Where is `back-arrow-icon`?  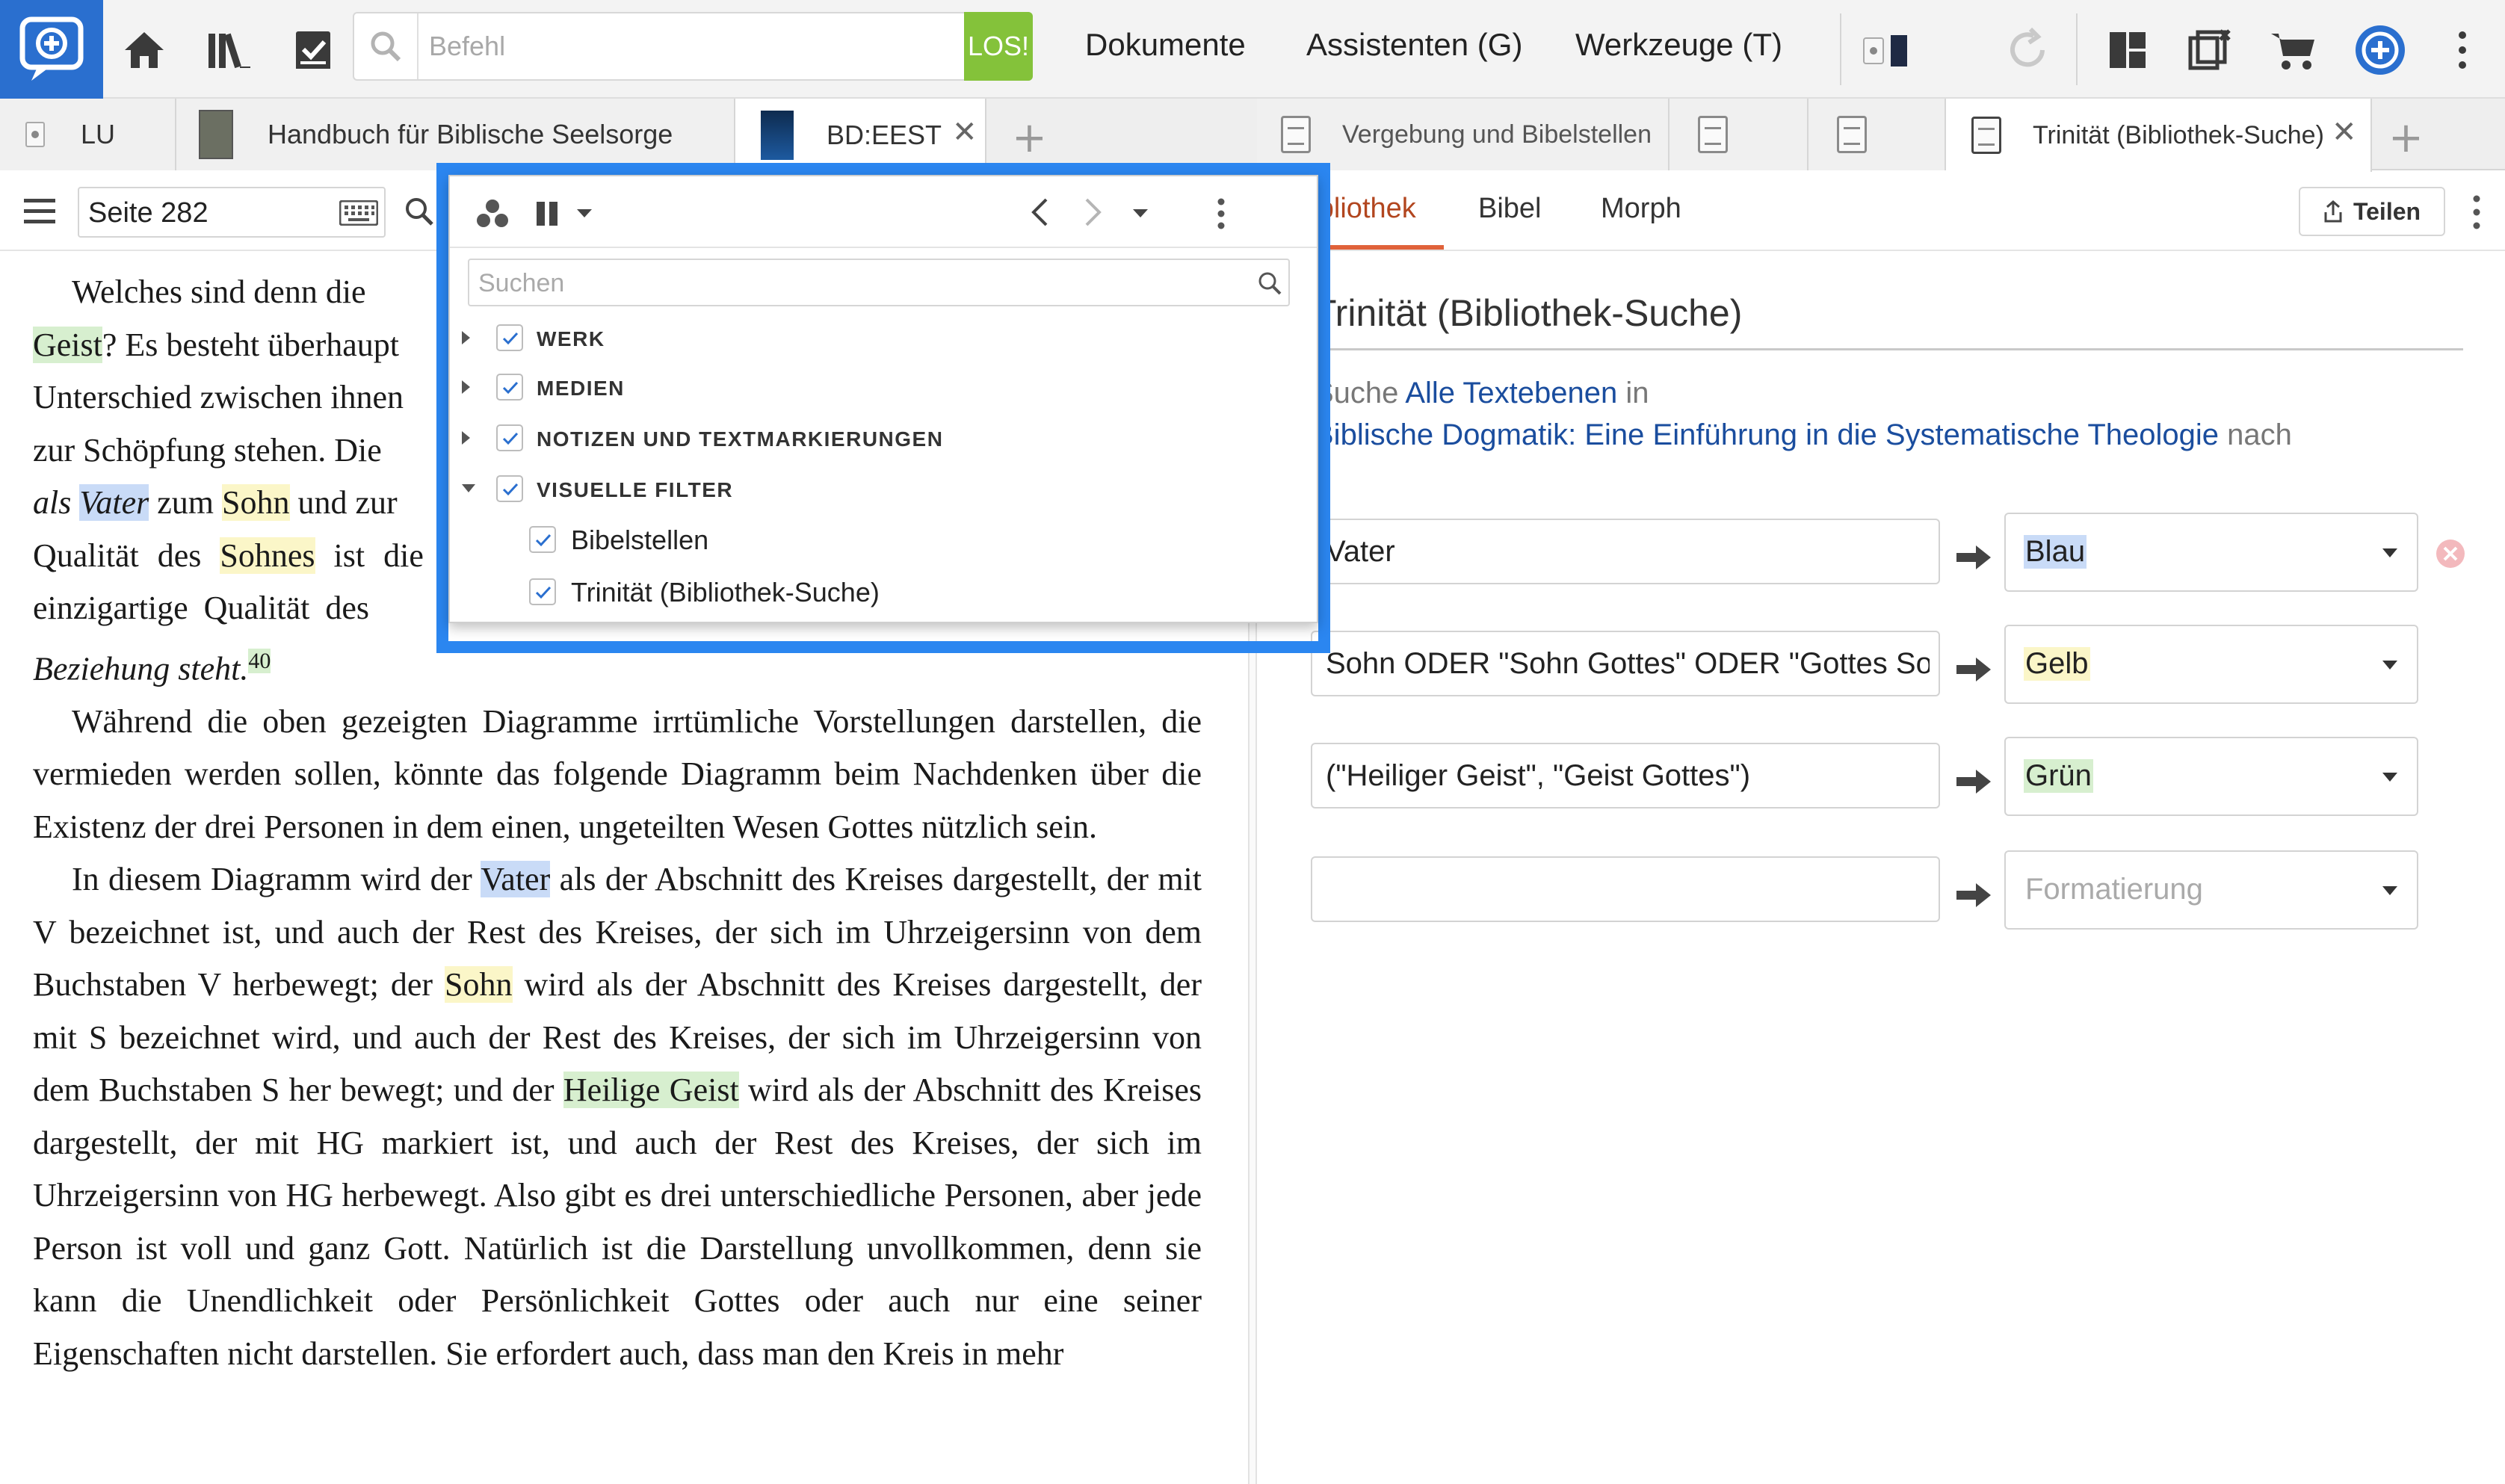 back-arrow-icon is located at coordinates (1039, 212).